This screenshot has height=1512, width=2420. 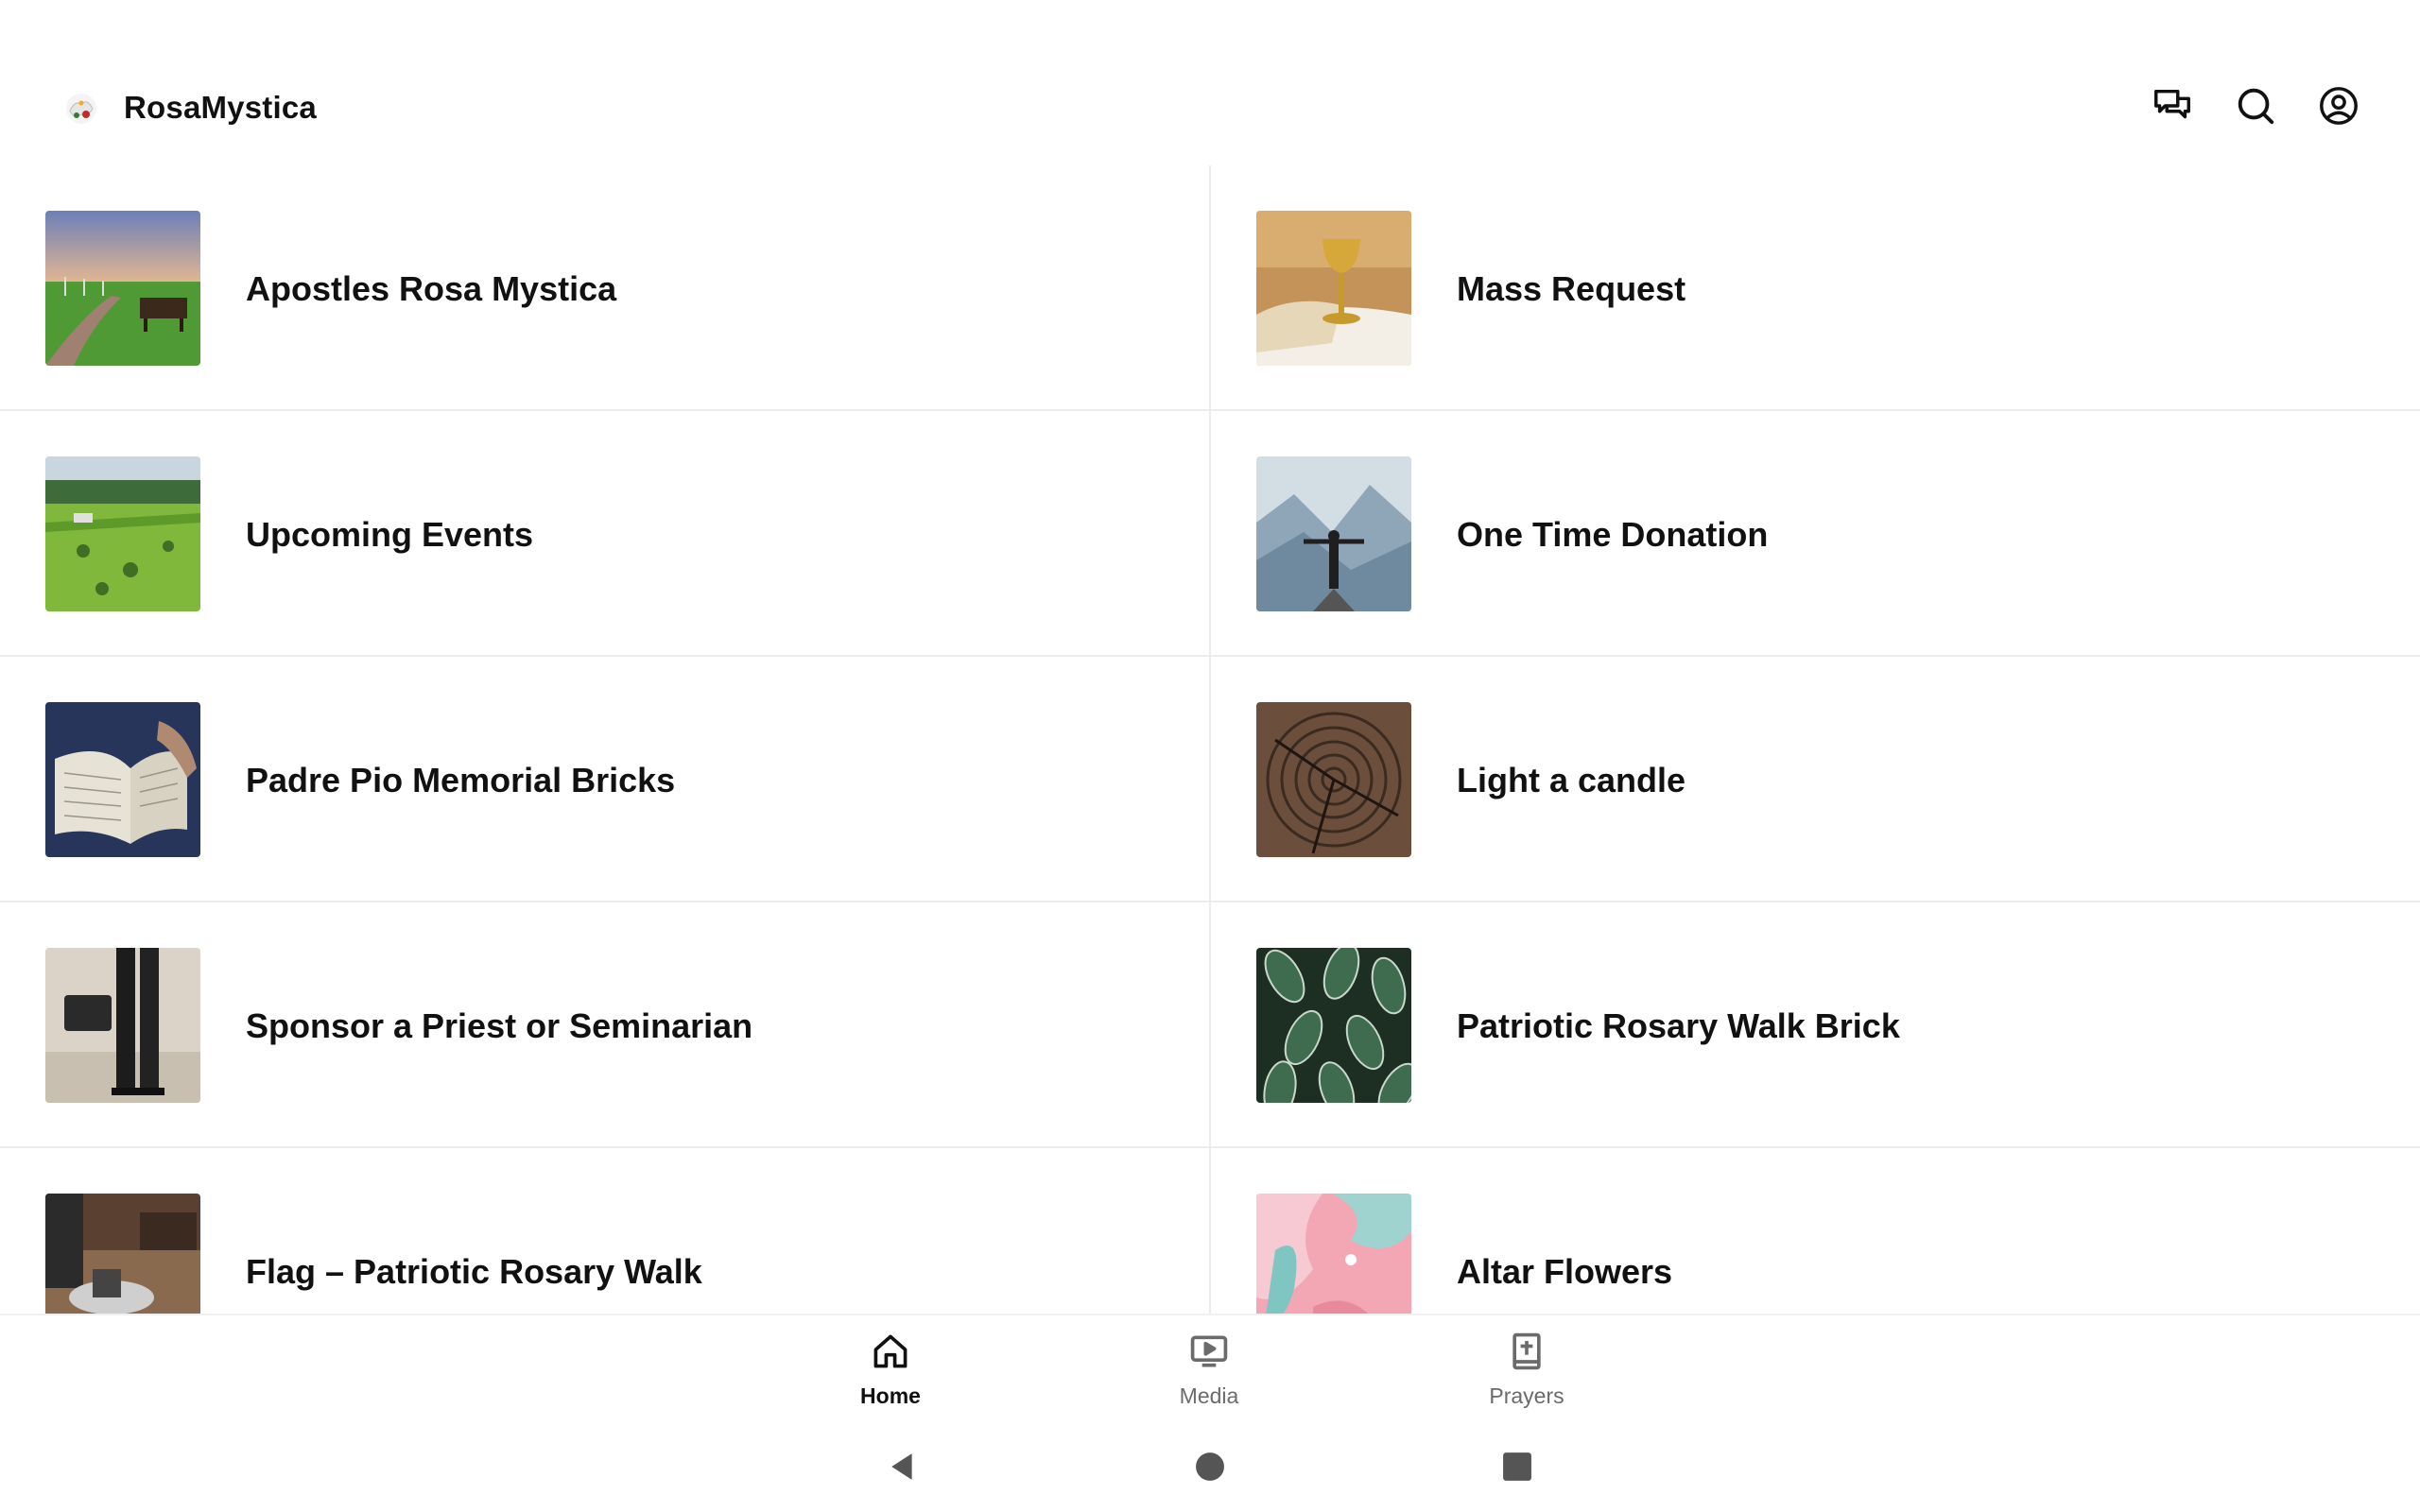 I want to click on nav-prayers-label: Prayers, so click(x=1526, y=1395).